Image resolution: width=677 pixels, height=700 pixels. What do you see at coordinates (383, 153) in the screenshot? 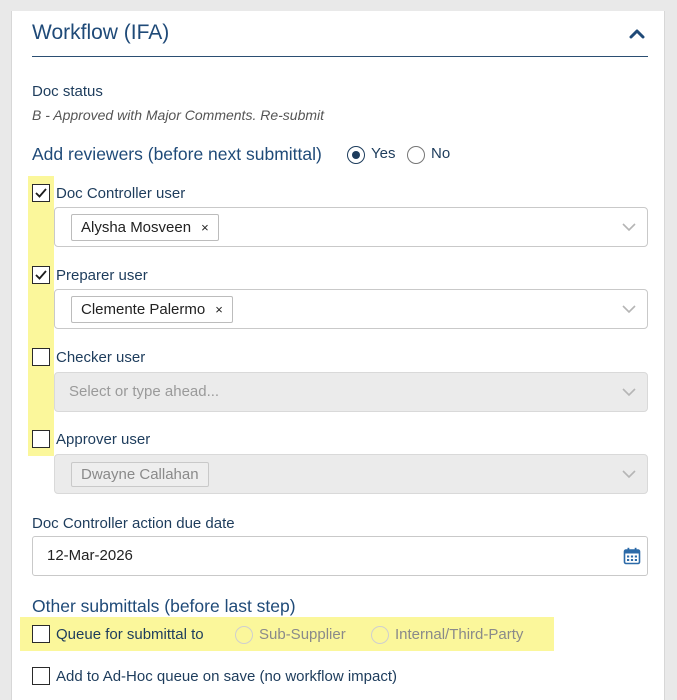
I see `yes-radio-label: Yes` at bounding box center [383, 153].